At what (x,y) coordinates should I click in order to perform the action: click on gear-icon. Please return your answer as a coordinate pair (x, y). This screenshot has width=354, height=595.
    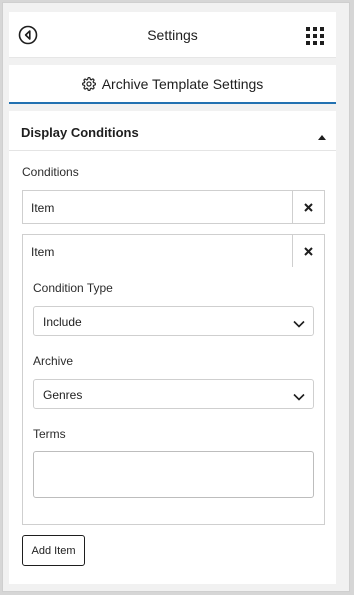
    Looking at the image, I should click on (88, 84).